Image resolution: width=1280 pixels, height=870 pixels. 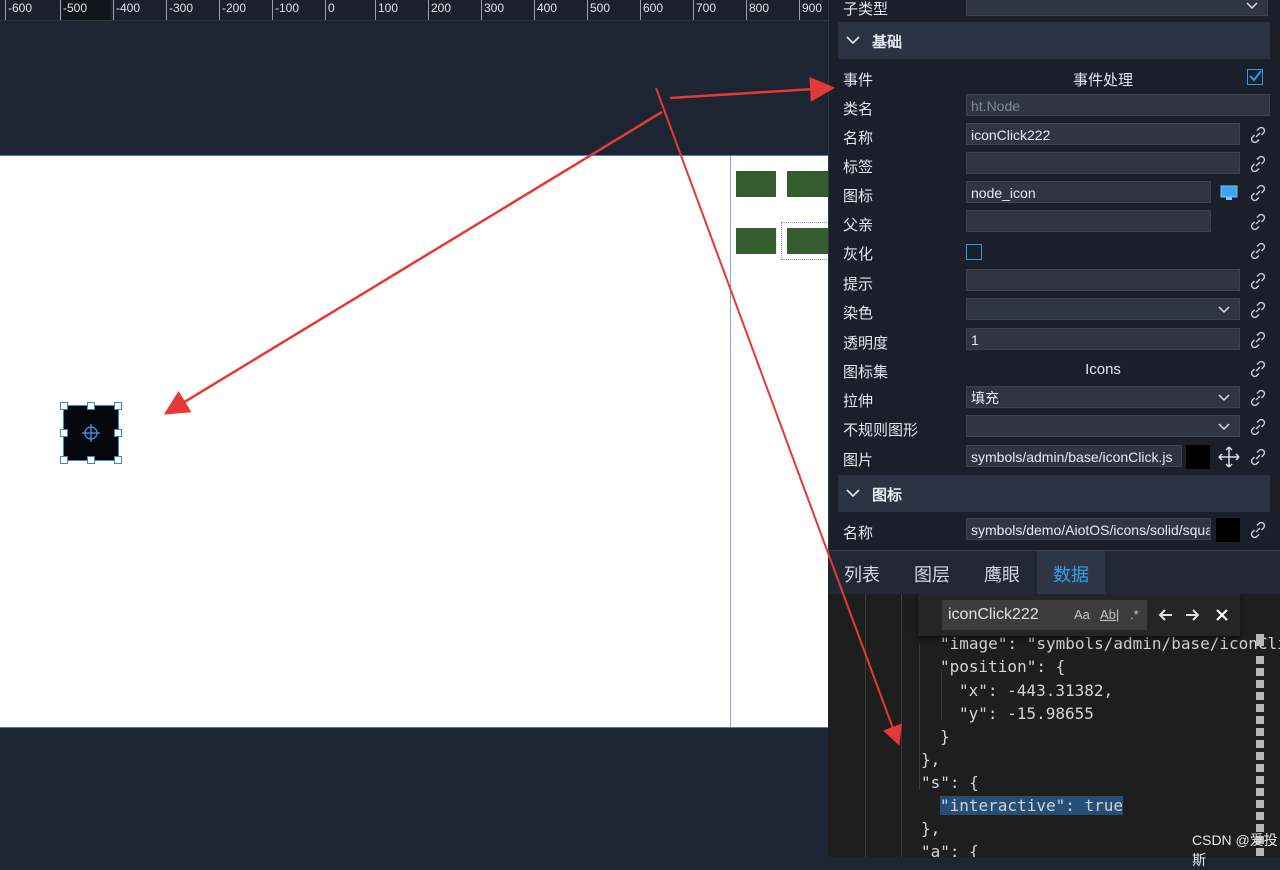 I want to click on property-row-opacity: 透明度 1, so click(x=1054, y=340).